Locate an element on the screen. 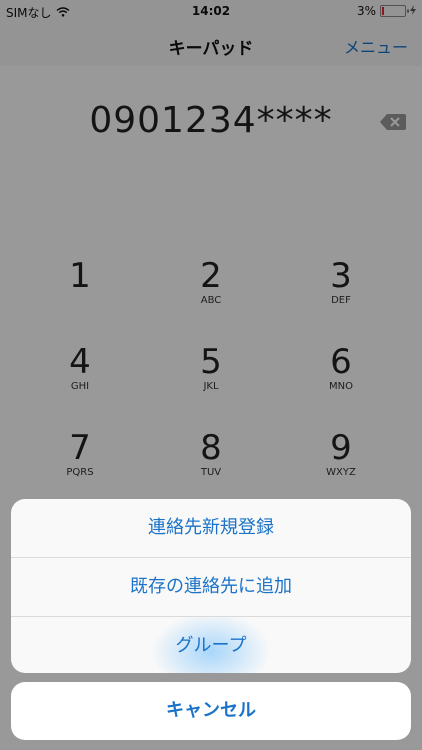 This screenshot has width=422, height=750. new-contact-option: 連絡先新規登録 is located at coordinates (211, 528).